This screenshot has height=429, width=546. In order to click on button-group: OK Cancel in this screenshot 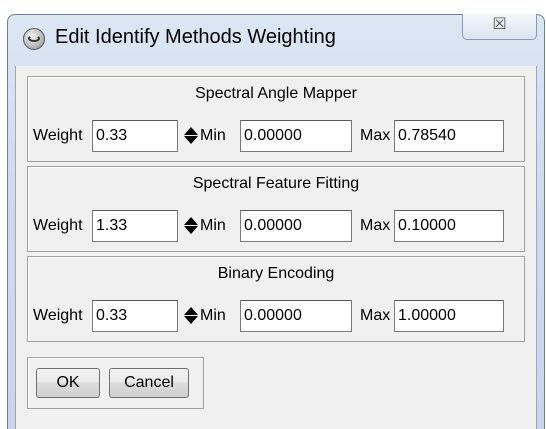, I will do `click(115, 383)`.